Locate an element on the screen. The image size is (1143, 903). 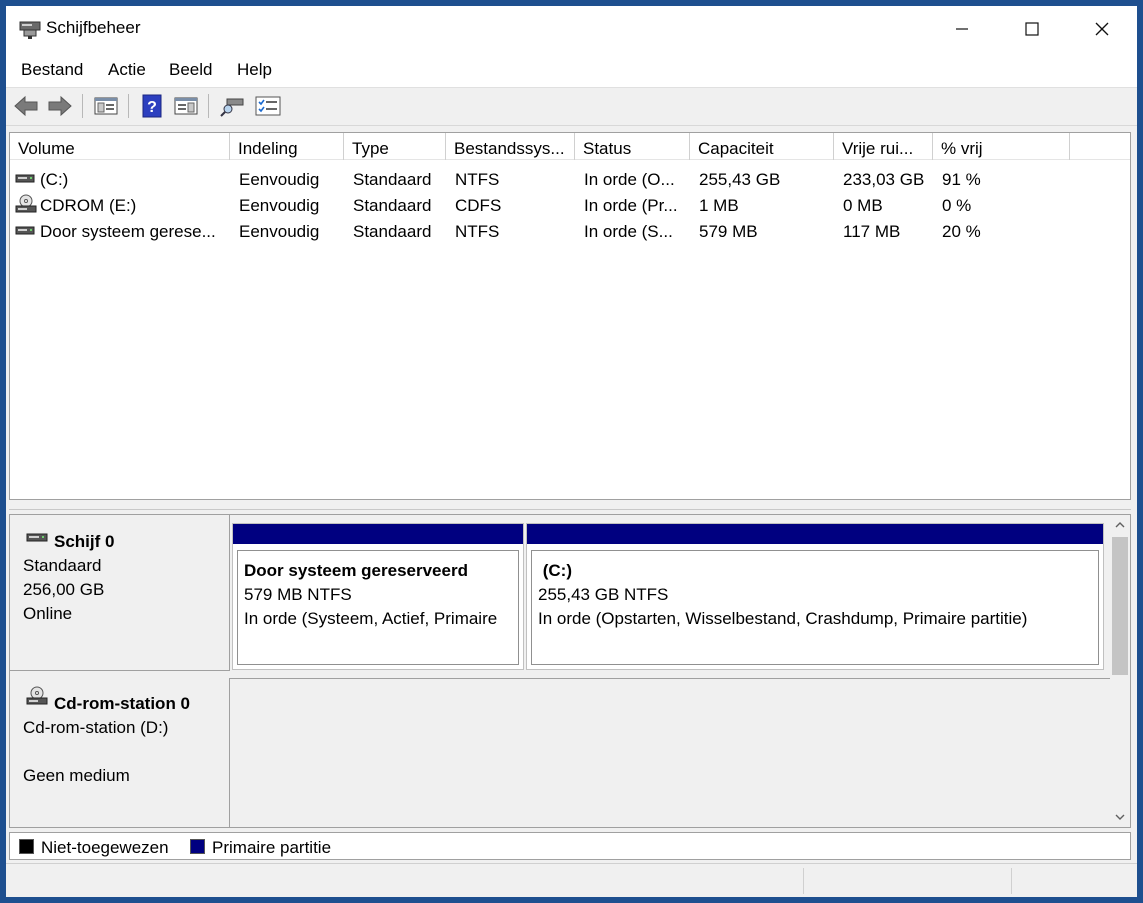
disk-0-label: Schijf 0 Standaard 256,00 GB Online is located at coordinates (120, 593).